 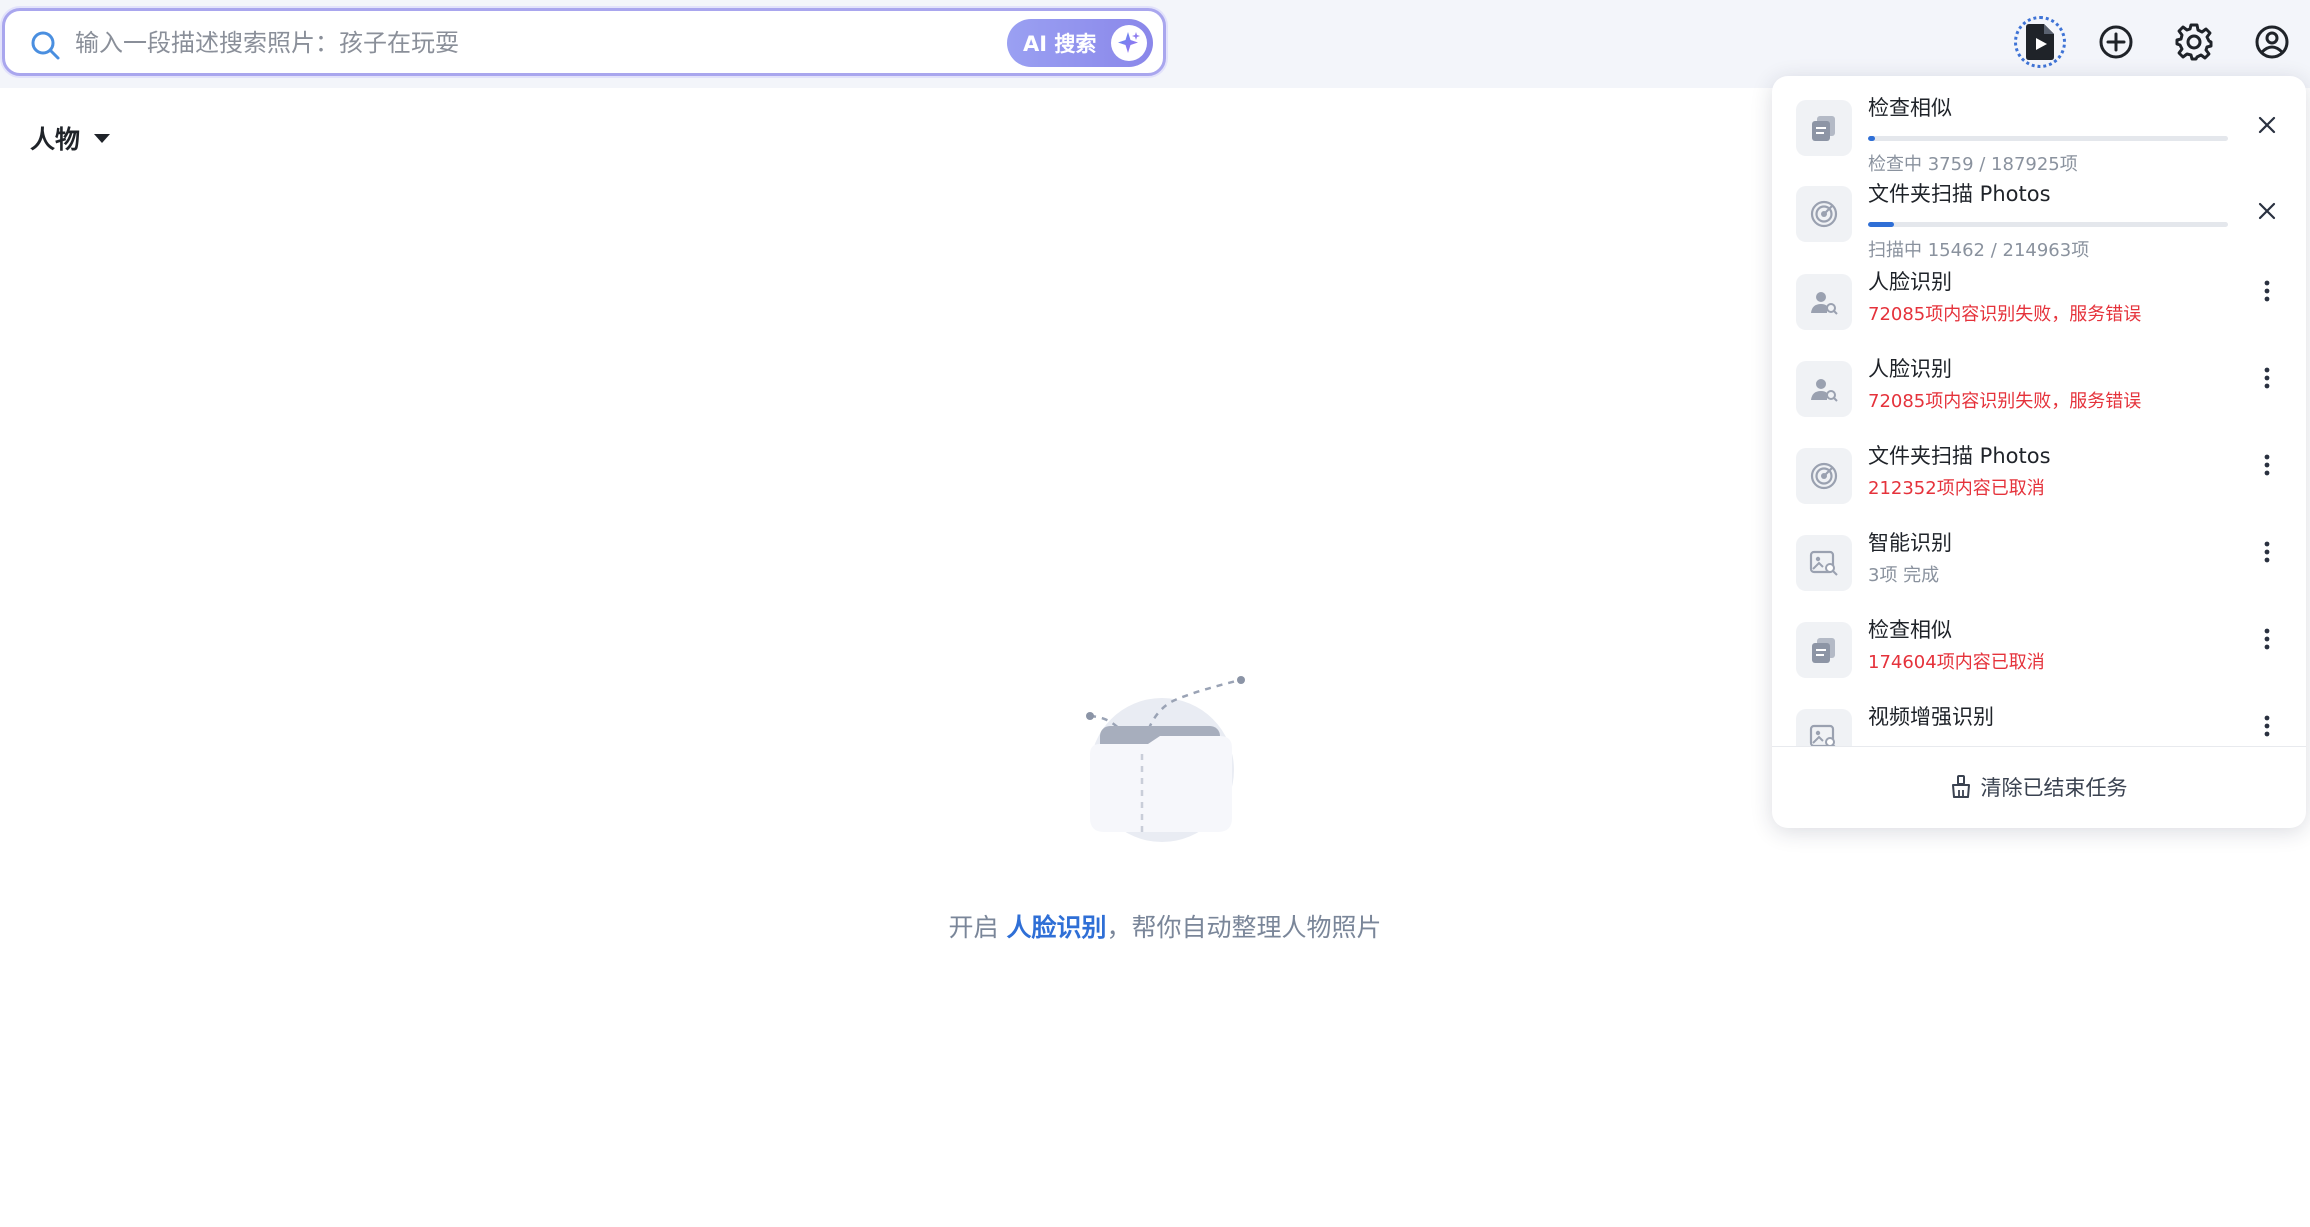 I want to click on gear-icon, so click(x=2194, y=42).